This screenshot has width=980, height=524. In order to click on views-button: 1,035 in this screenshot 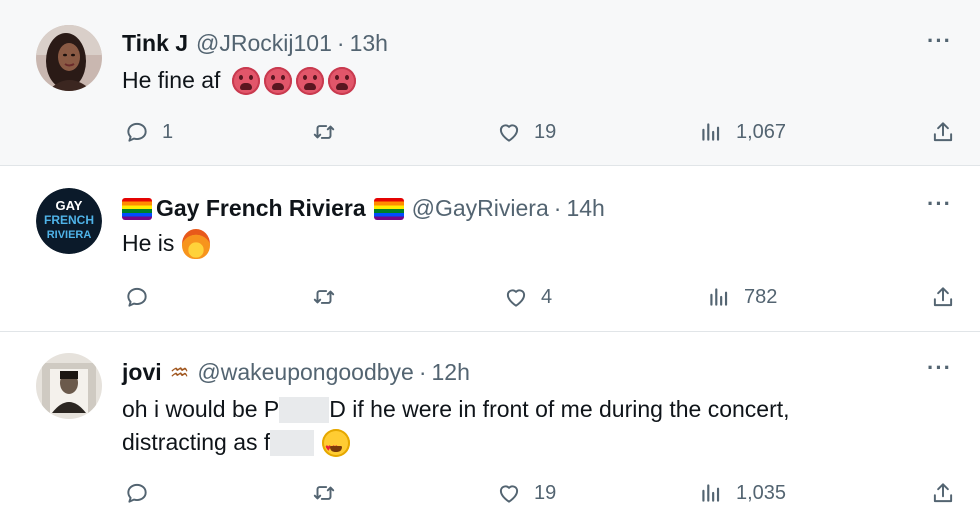, I will do `click(742, 493)`.